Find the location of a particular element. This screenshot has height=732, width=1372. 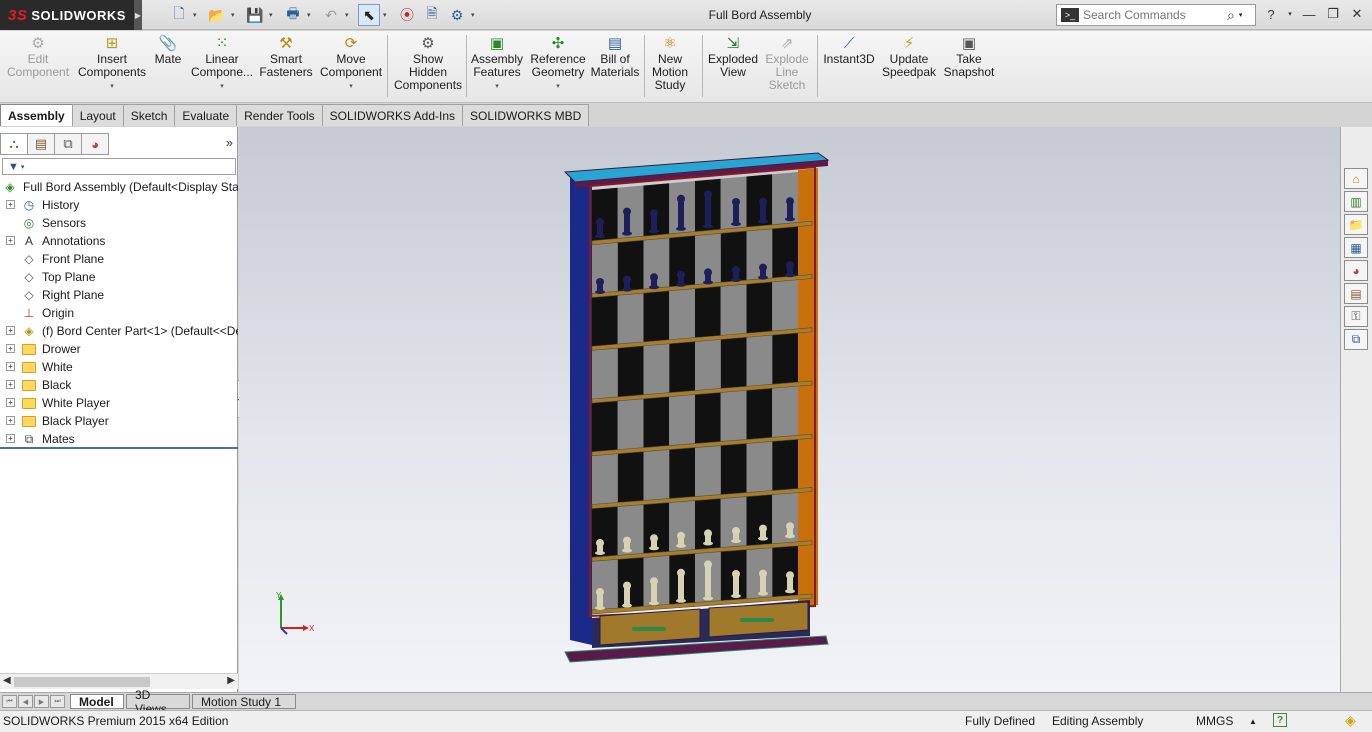

tab-solidworks-mbd: SOLIDWORKS MBD is located at coordinates (526, 115).